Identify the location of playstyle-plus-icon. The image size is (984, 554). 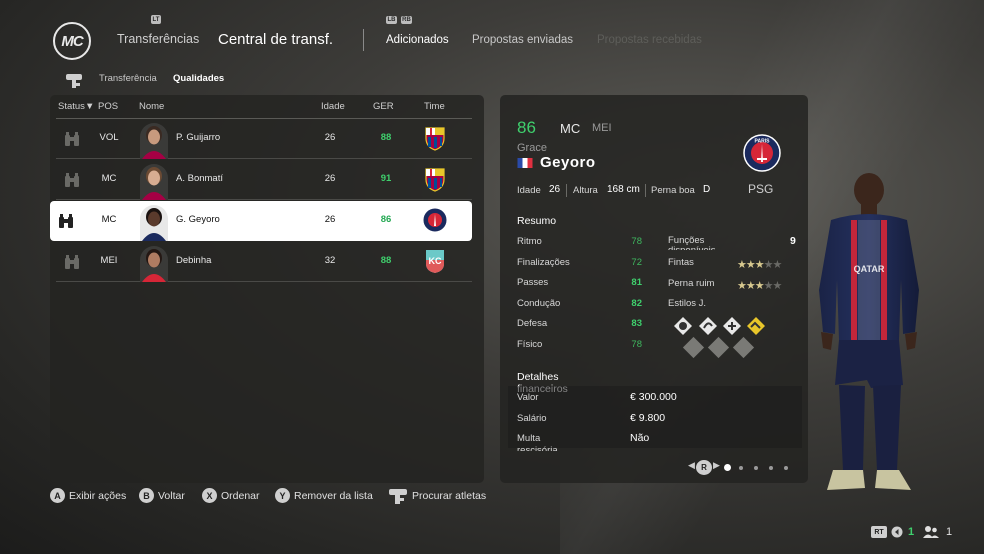
(756, 326).